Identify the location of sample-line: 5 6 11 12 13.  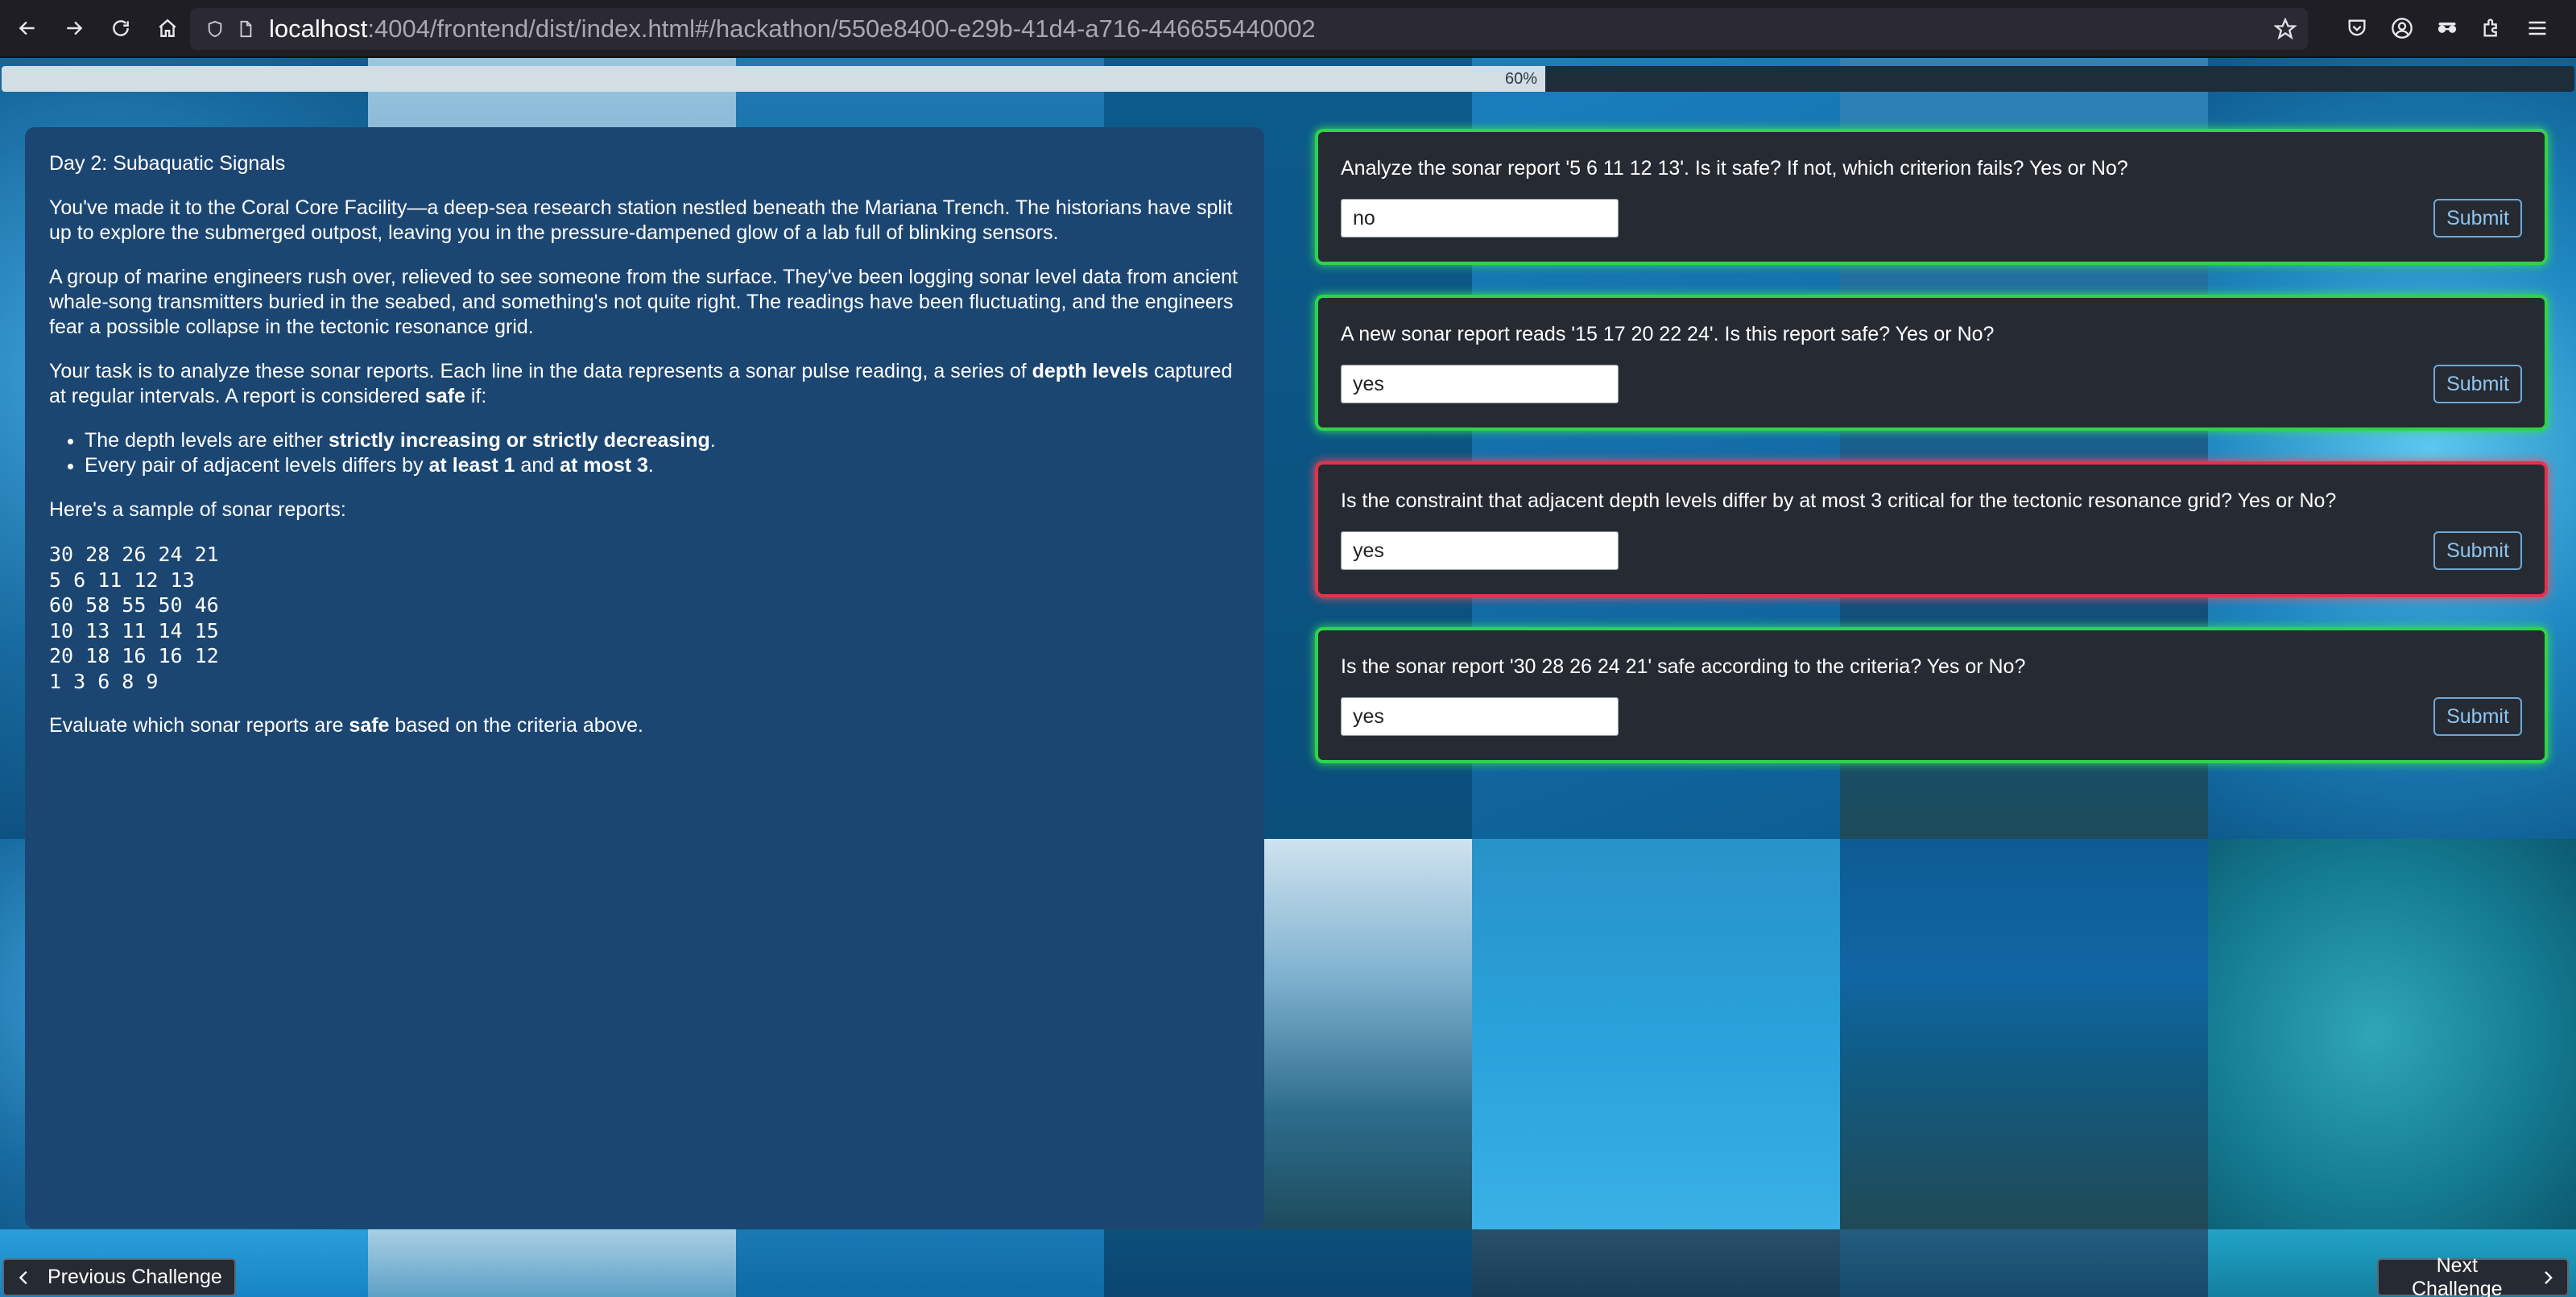
(122, 580).